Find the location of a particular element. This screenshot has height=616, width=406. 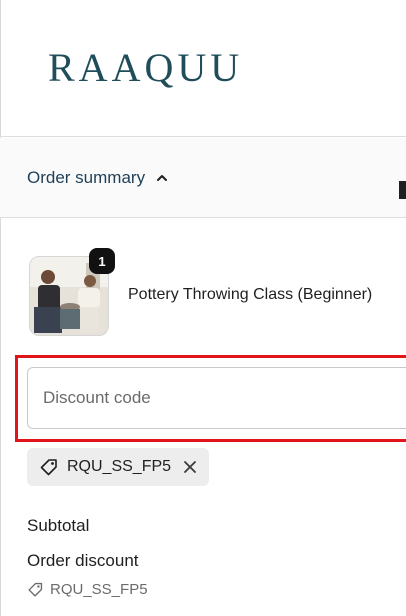

order-summary-toggle: Order summary is located at coordinates (98, 178).